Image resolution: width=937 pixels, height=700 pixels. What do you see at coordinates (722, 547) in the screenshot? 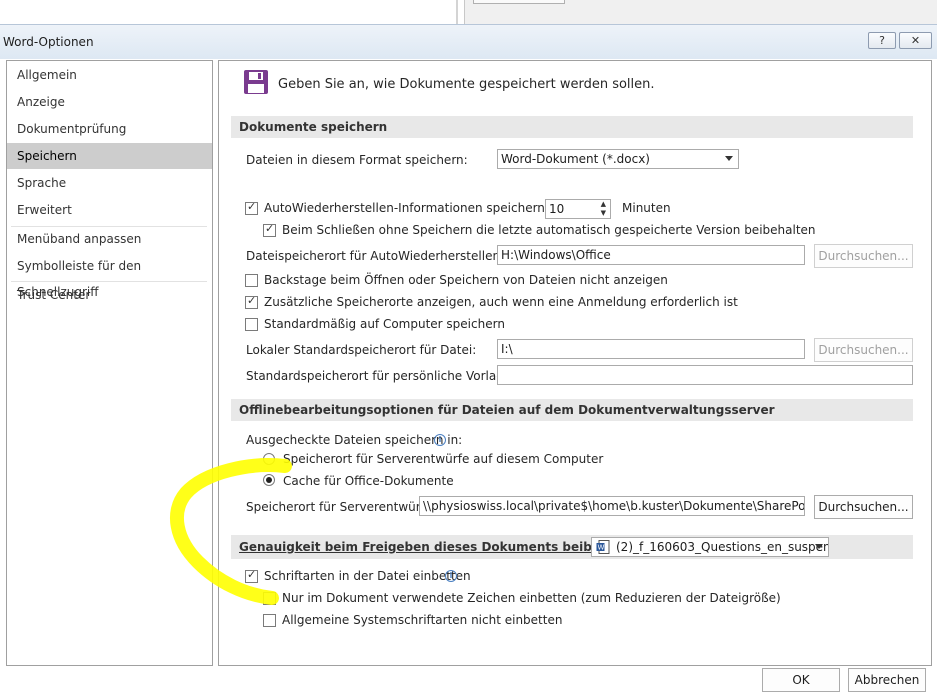
I see `fidelity-document-value: (2)_f_160603_Questions_en_suspens` at bounding box center [722, 547].